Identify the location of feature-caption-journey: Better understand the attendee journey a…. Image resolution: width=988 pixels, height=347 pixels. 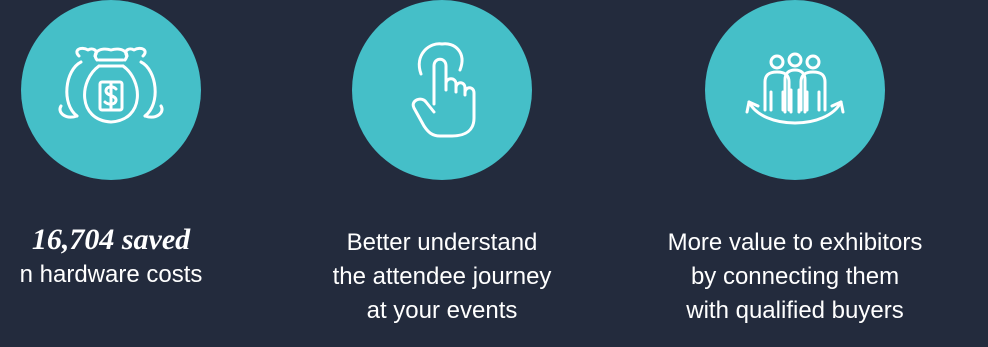
(442, 277).